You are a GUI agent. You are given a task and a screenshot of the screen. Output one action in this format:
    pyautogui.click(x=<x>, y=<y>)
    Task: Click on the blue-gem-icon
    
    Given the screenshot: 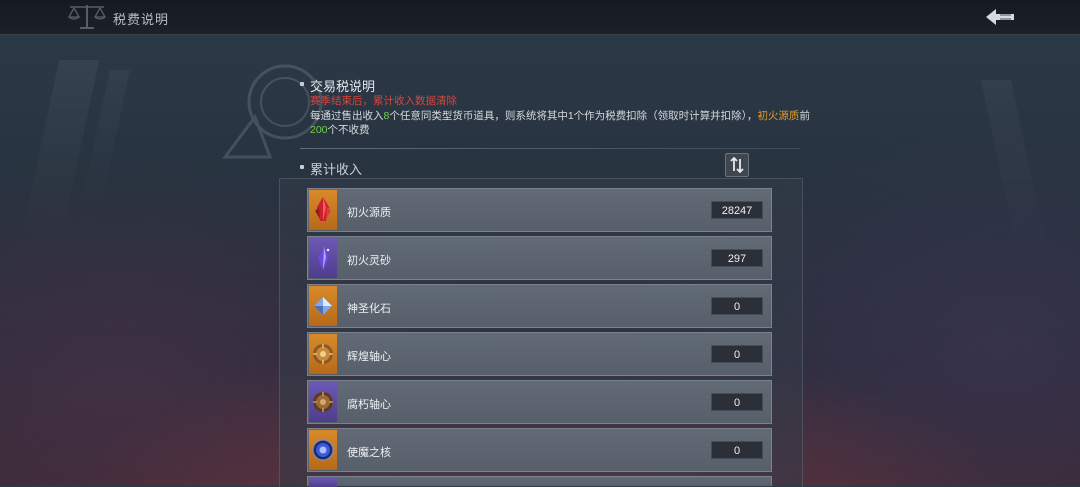 What is the action you would take?
    pyautogui.click(x=323, y=306)
    